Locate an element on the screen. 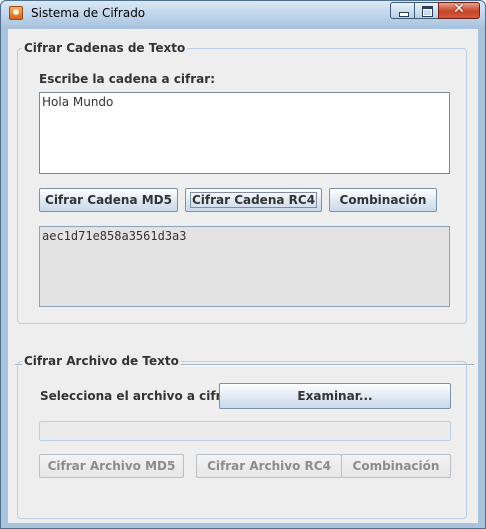 The height and width of the screenshot is (529, 486). java-app-icon is located at coordinates (16, 13).